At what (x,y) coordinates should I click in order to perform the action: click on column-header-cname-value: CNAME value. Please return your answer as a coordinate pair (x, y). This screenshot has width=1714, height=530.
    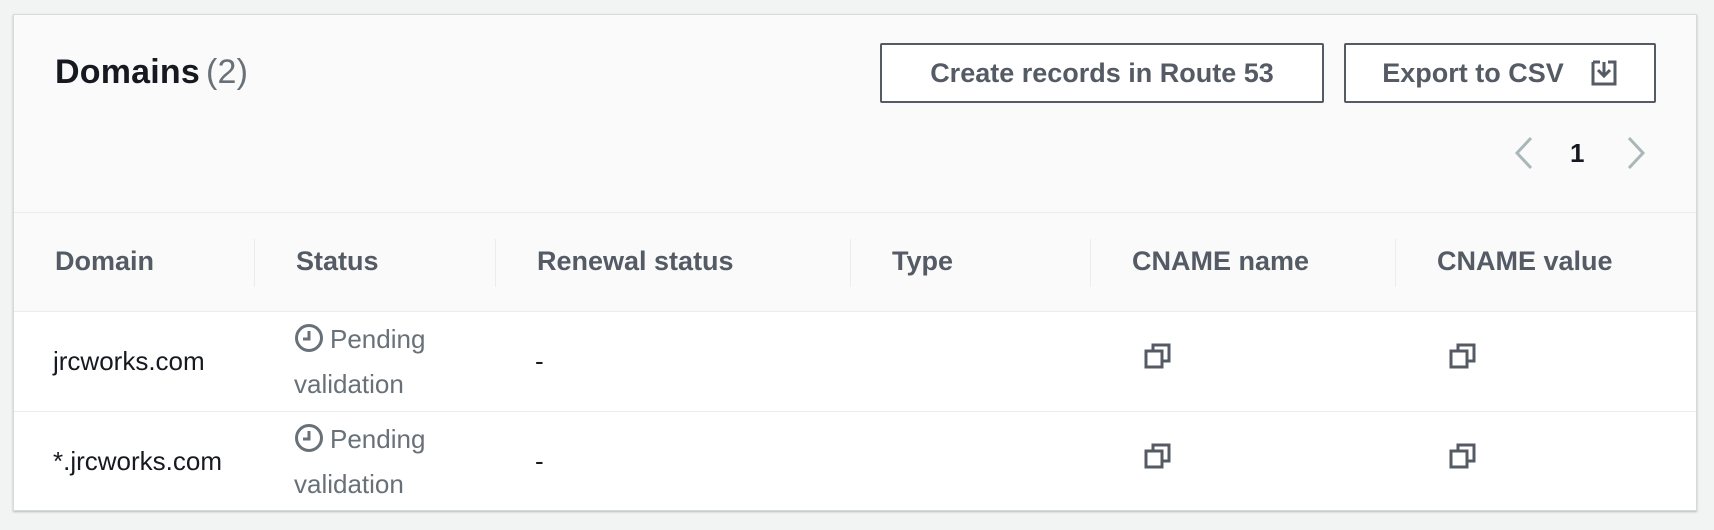
    Looking at the image, I should click on (1546, 262).